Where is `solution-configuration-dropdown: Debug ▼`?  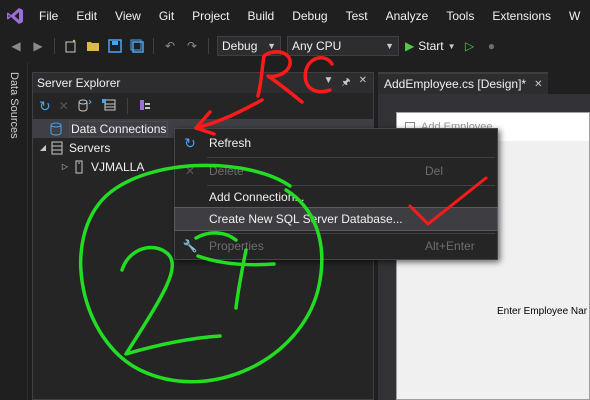
solution-configuration-dropdown: Debug ▼ is located at coordinates (249, 46).